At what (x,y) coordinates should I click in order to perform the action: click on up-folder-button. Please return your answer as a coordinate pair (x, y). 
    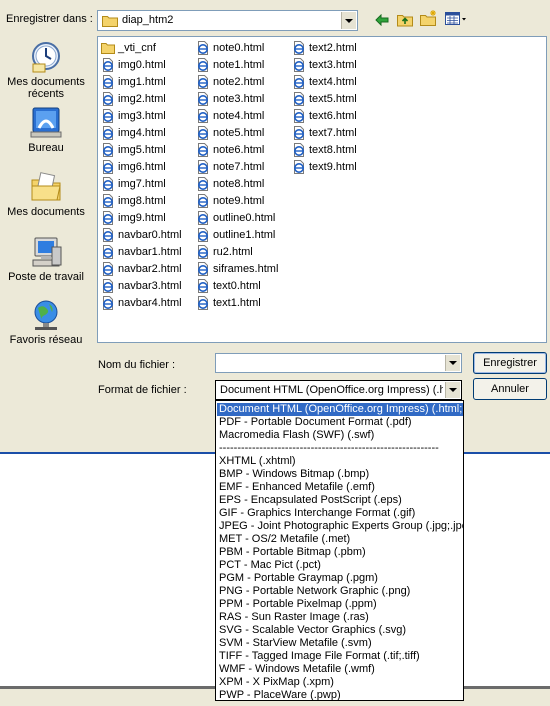
    Looking at the image, I should click on (405, 19).